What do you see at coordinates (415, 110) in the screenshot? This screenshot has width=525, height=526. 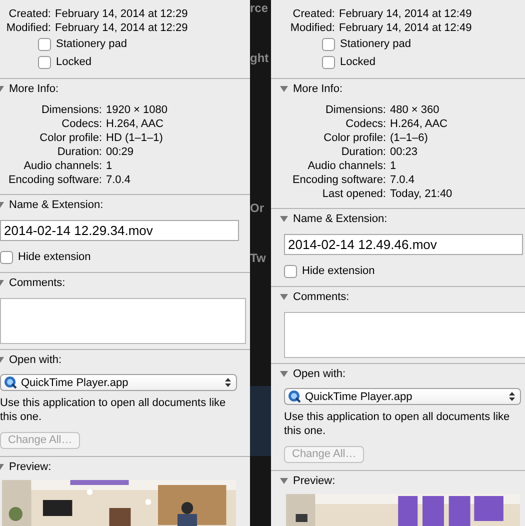 I see `field-value: 480 × 360` at bounding box center [415, 110].